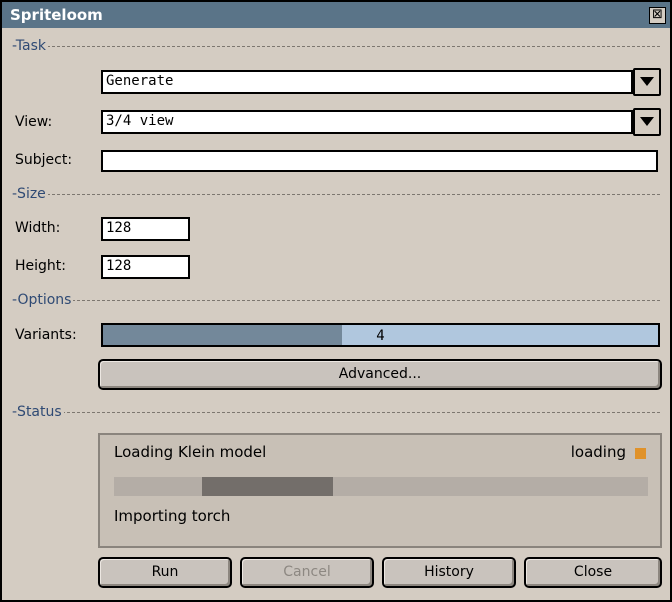 The height and width of the screenshot is (602, 672). I want to click on section-status: -Status, so click(336, 412).